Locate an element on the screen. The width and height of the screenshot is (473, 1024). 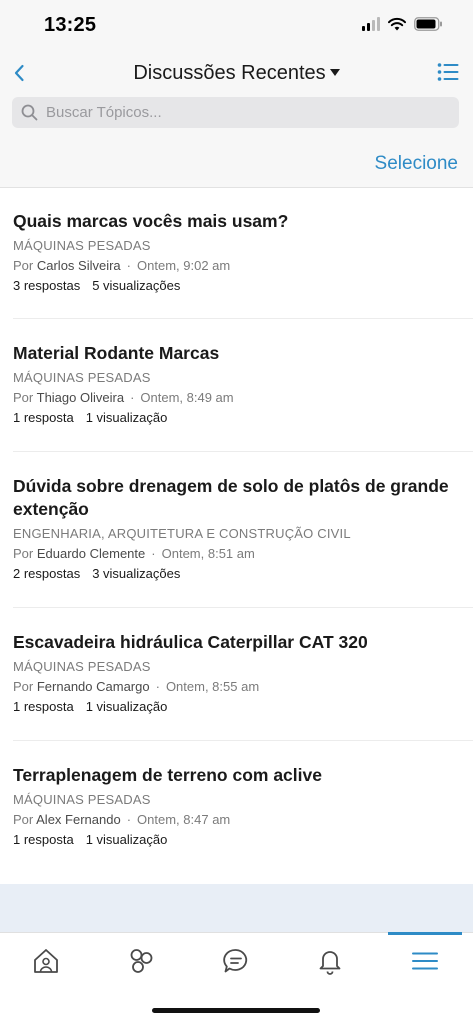
topic-author: Alex Fernando is located at coordinates (78, 819).